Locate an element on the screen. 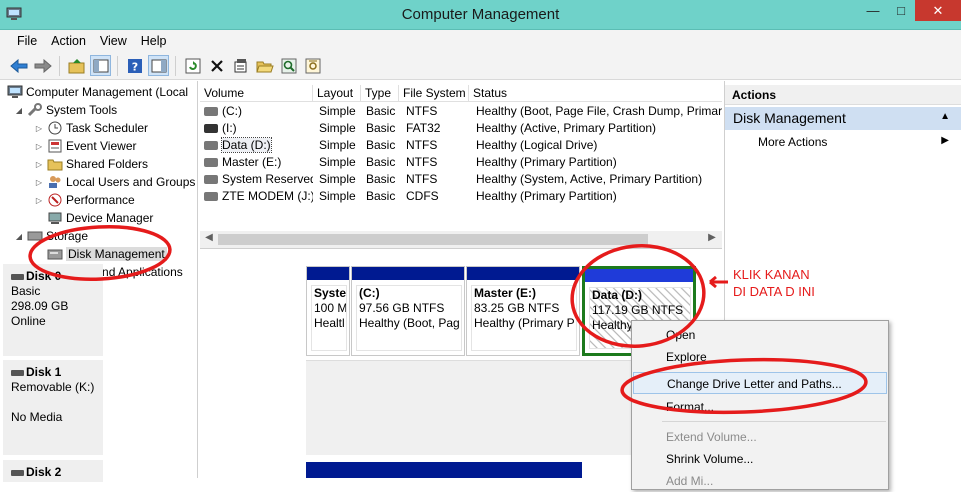  scrollbar-thumb is located at coordinates (433, 239).